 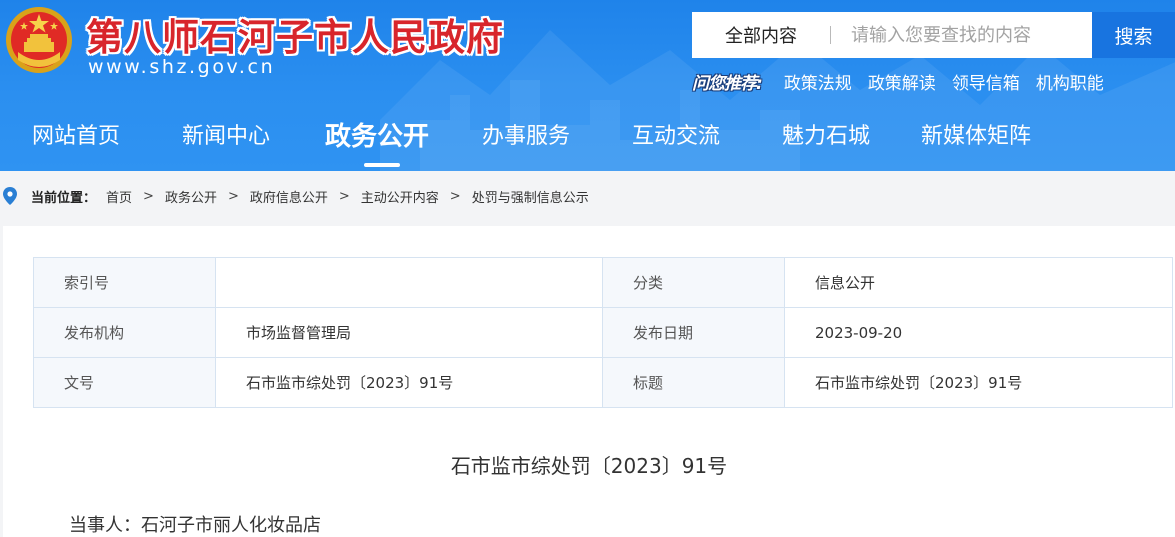 What do you see at coordinates (961, 35) in the screenshot?
I see `search-input` at bounding box center [961, 35].